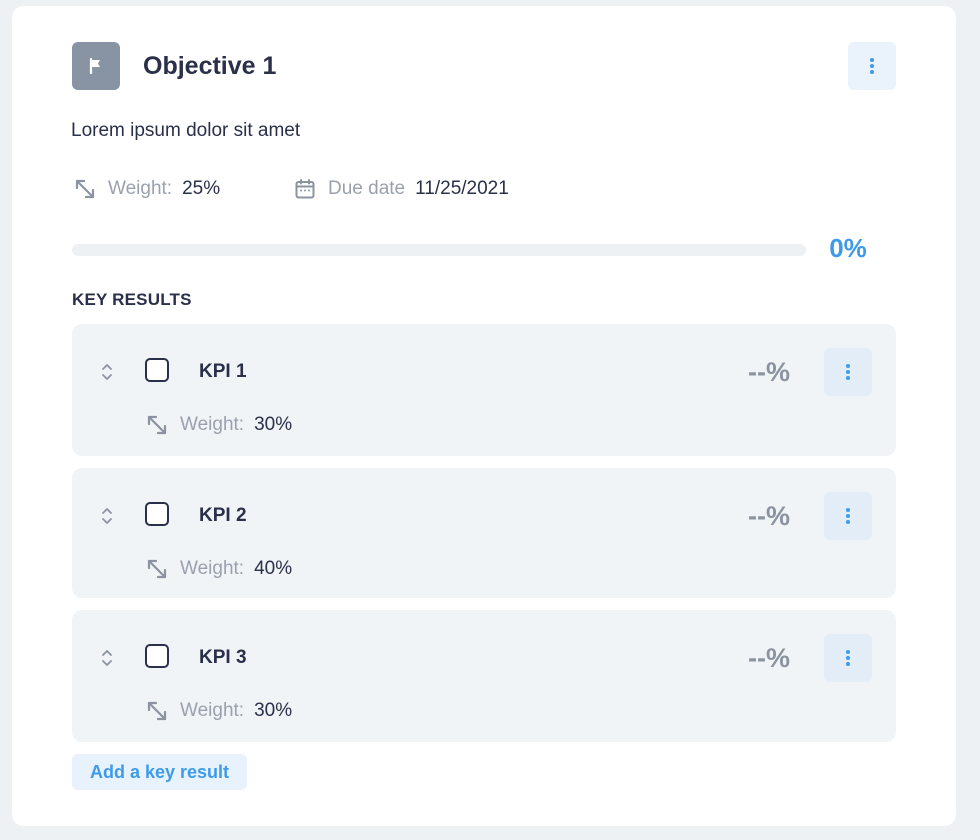 The image size is (980, 840). I want to click on objective-description: Lorem ipsum dolor sit amet, so click(186, 130).